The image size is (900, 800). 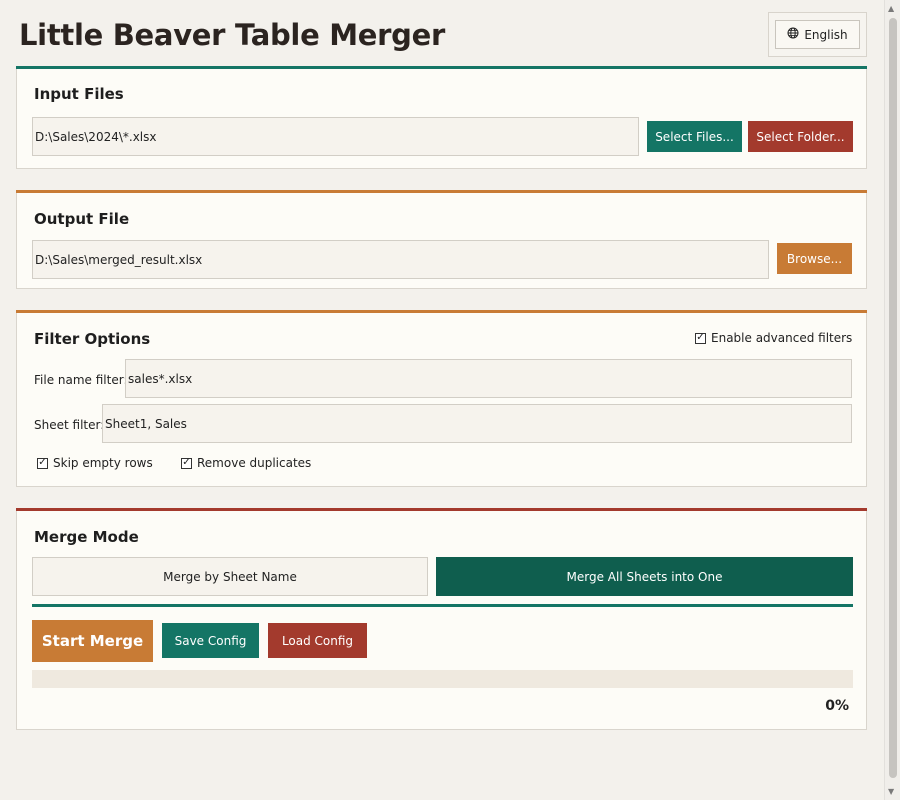 I want to click on scroll-down-icon: ▼, so click(x=891, y=791).